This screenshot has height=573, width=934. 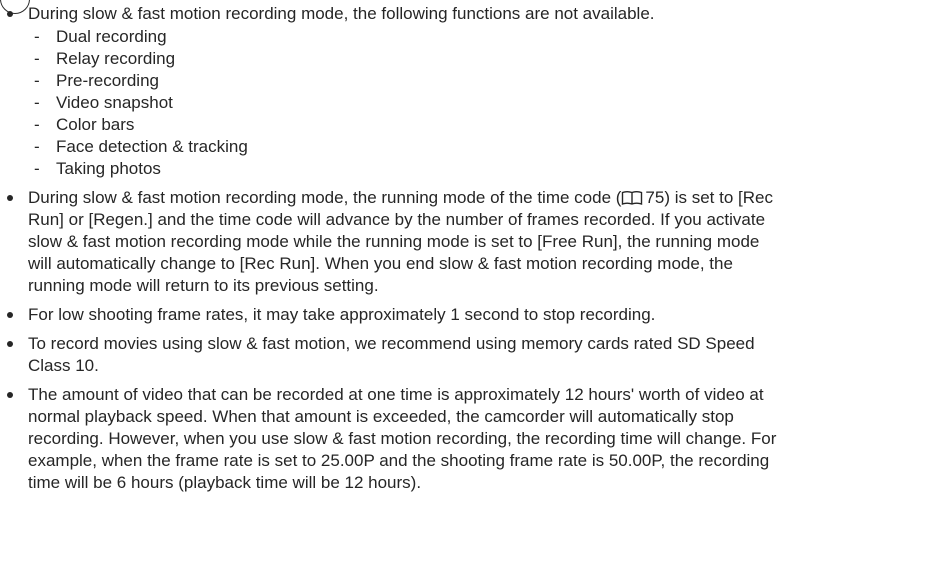 What do you see at coordinates (479, 37) in the screenshot?
I see `list-item: Dual recording` at bounding box center [479, 37].